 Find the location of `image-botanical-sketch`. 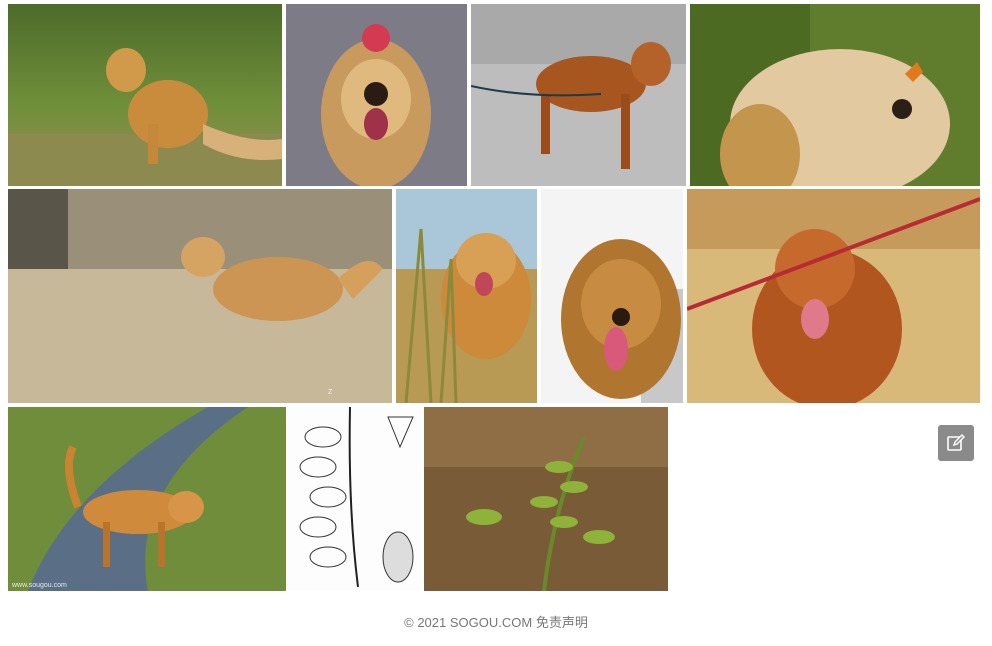

image-botanical-sketch is located at coordinates (354, 499).